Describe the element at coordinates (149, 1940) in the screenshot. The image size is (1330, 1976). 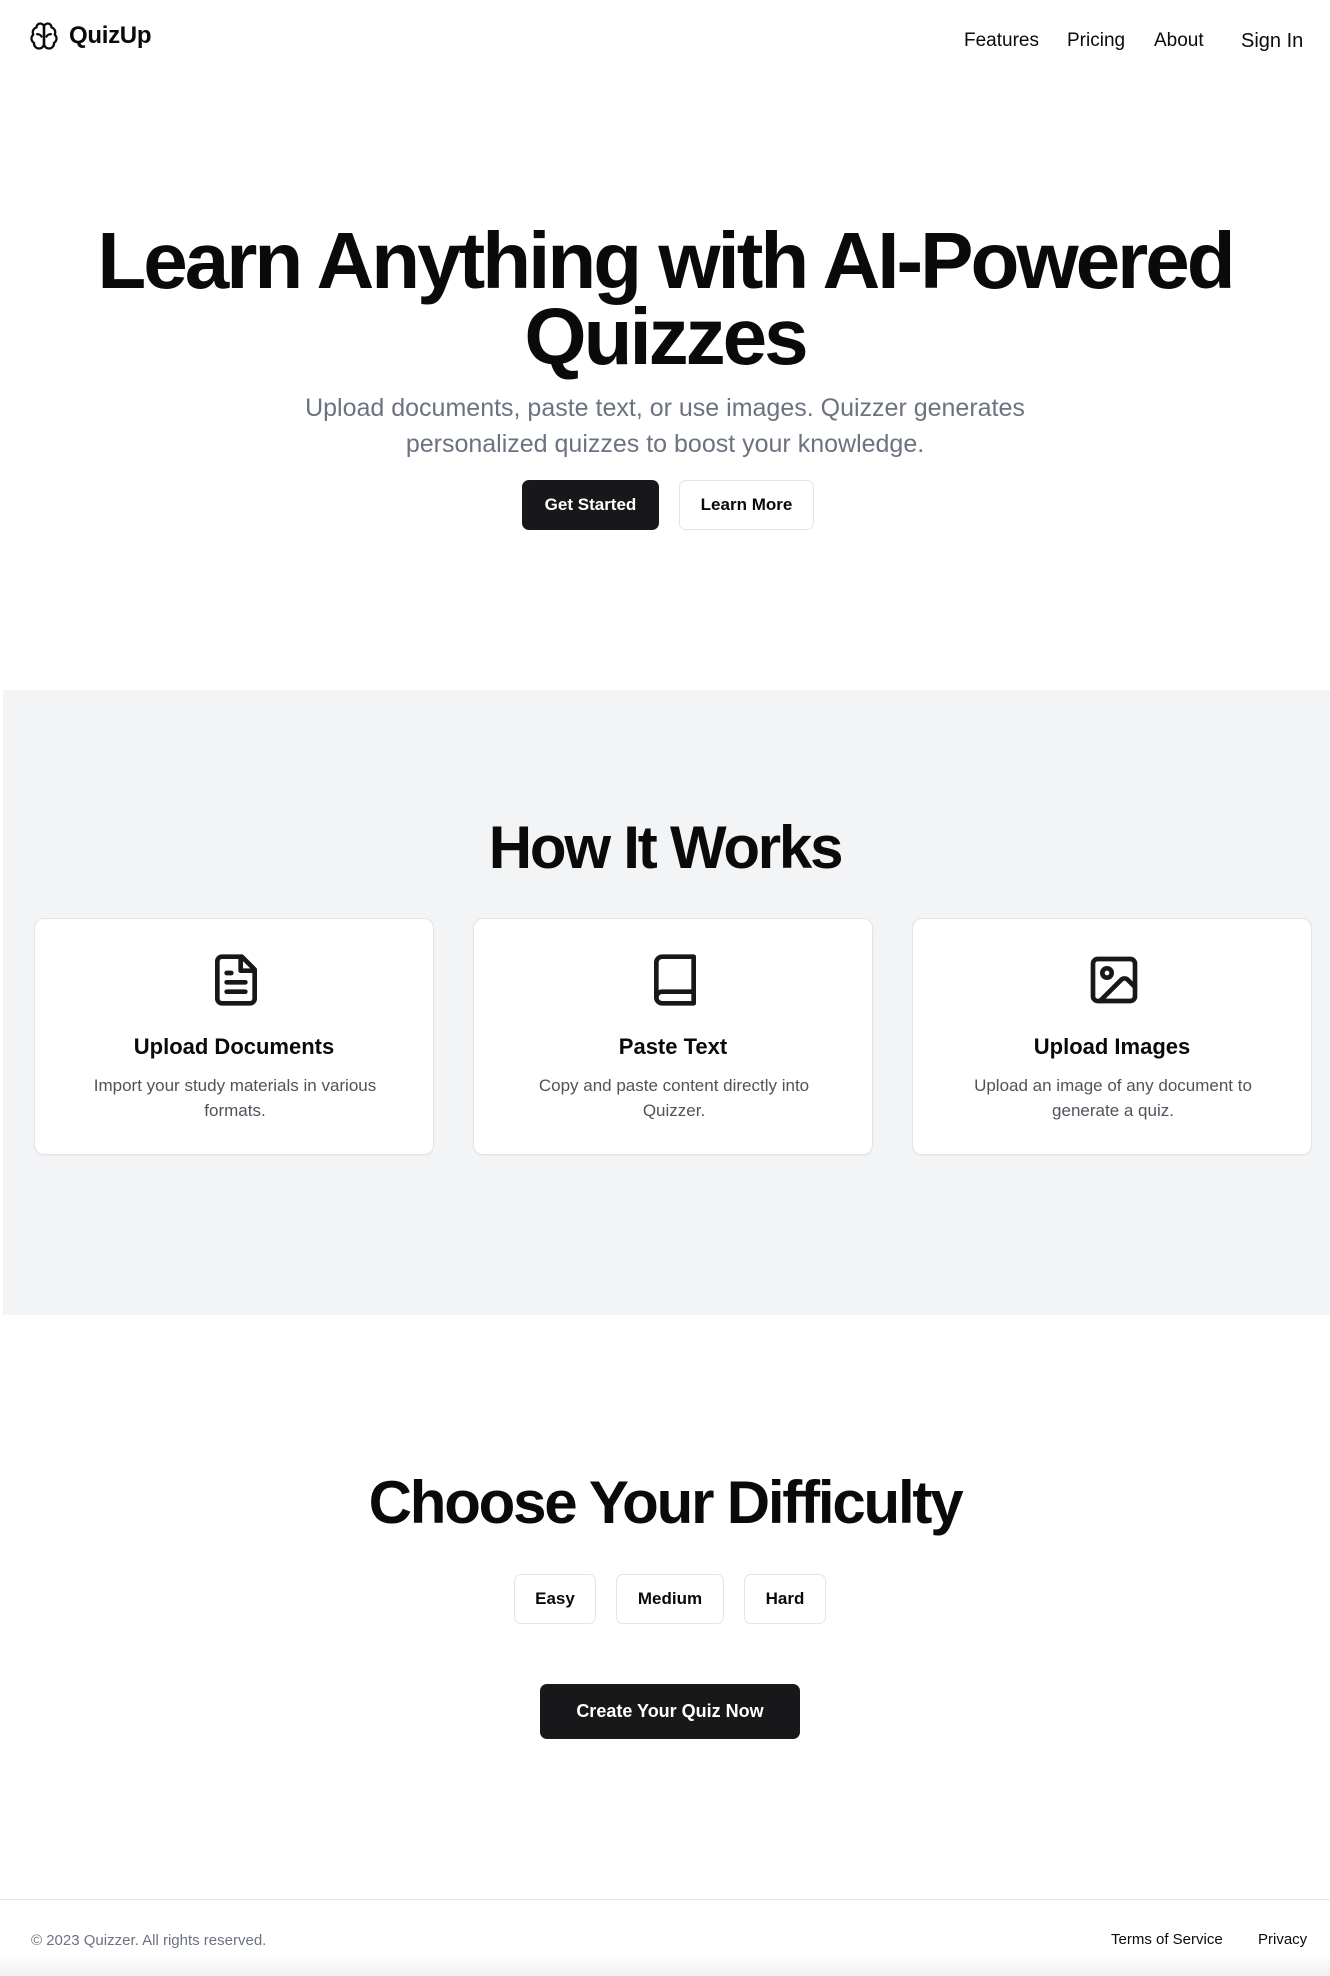
I see `copyright-text: © 2023 Quizzer. All rights reserved.` at that location.